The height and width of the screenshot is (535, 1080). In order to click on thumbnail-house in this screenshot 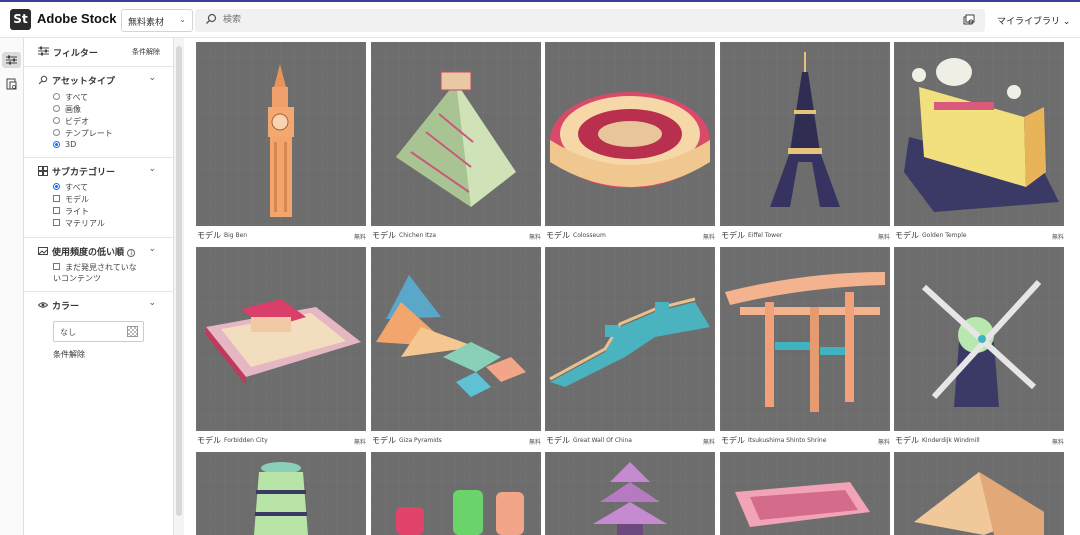, I will do `click(979, 493)`.